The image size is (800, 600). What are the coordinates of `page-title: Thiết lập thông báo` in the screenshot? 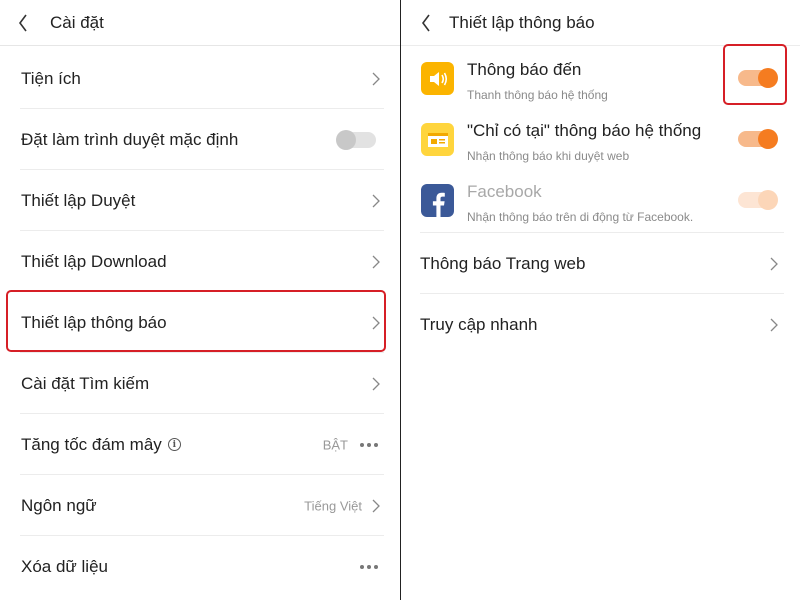 It's located at (522, 22).